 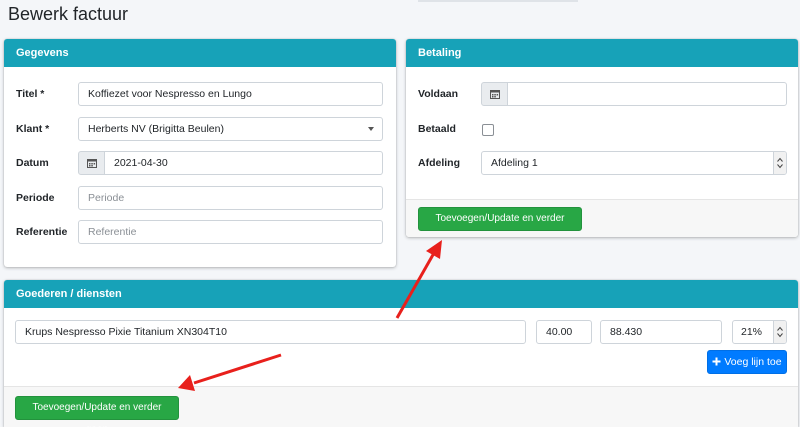 I want to click on line-vat-value: 21%, so click(x=752, y=332).